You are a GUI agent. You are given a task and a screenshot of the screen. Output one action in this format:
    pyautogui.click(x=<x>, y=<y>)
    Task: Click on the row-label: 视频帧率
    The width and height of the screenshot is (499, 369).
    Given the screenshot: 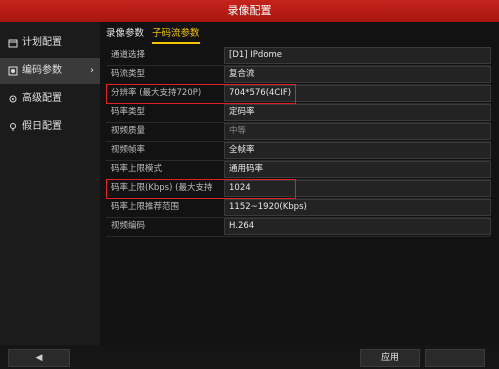 What is the action you would take?
    pyautogui.click(x=128, y=150)
    